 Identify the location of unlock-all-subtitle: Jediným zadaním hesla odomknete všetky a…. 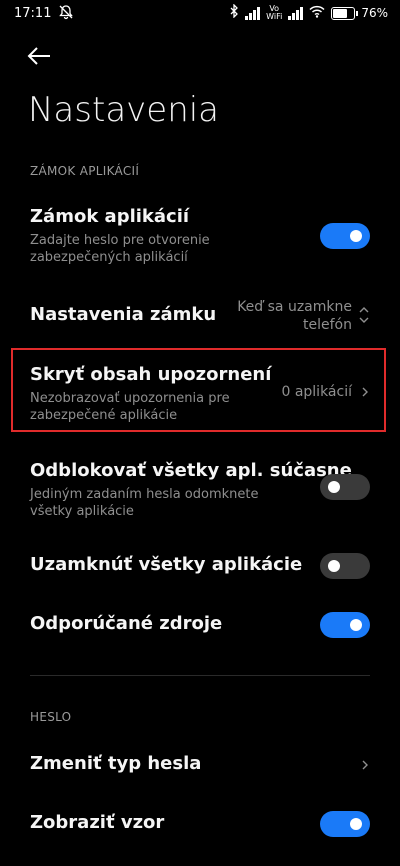
(144, 503).